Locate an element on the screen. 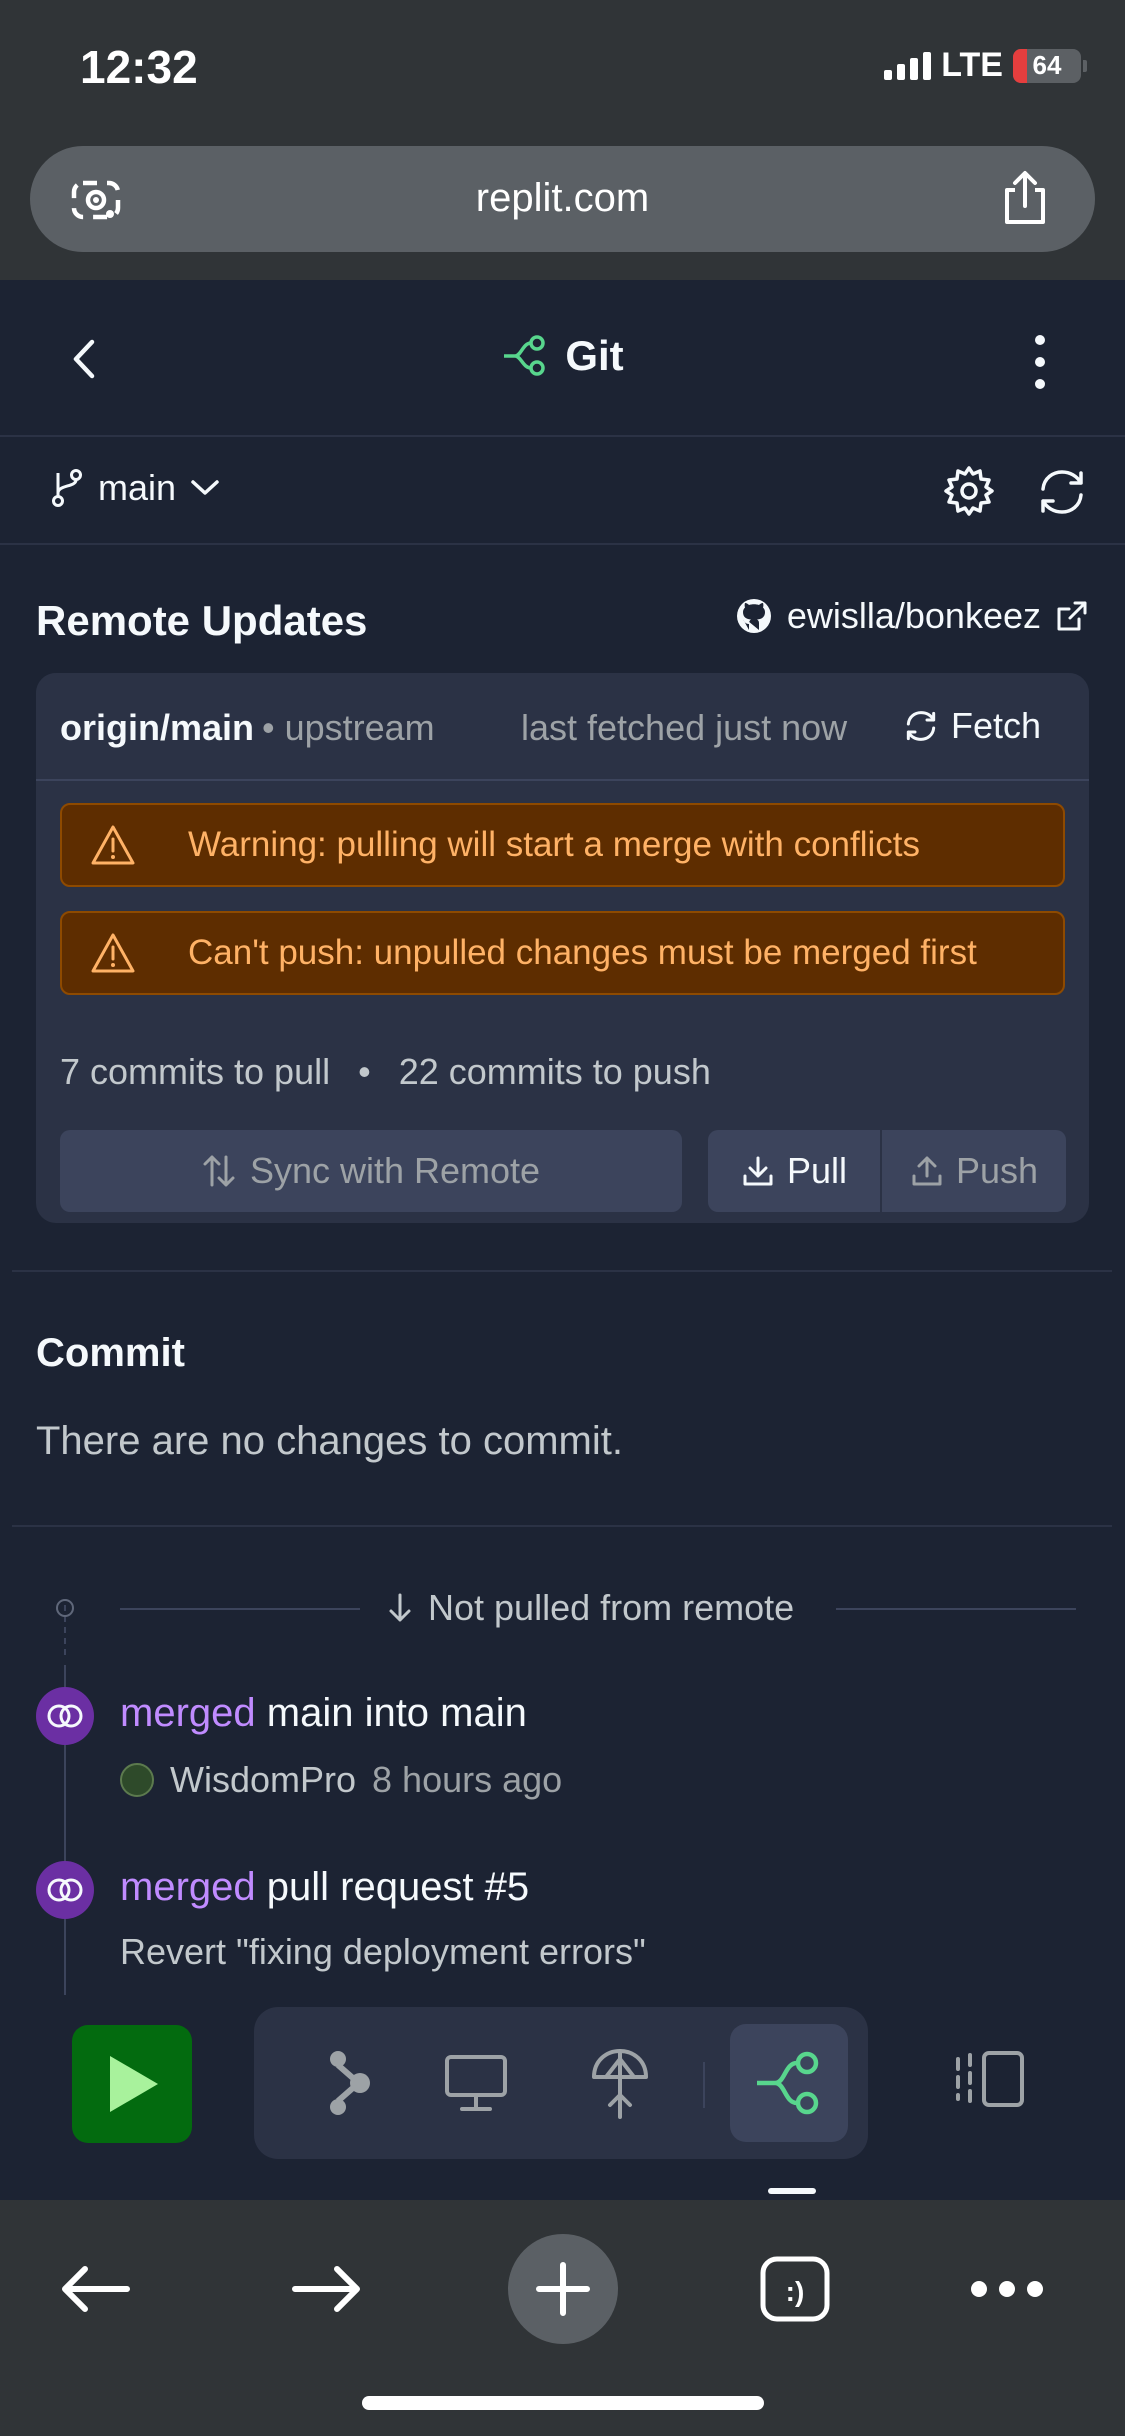 The width and height of the screenshot is (1125, 2436). merge-icon is located at coordinates (65, 1890).